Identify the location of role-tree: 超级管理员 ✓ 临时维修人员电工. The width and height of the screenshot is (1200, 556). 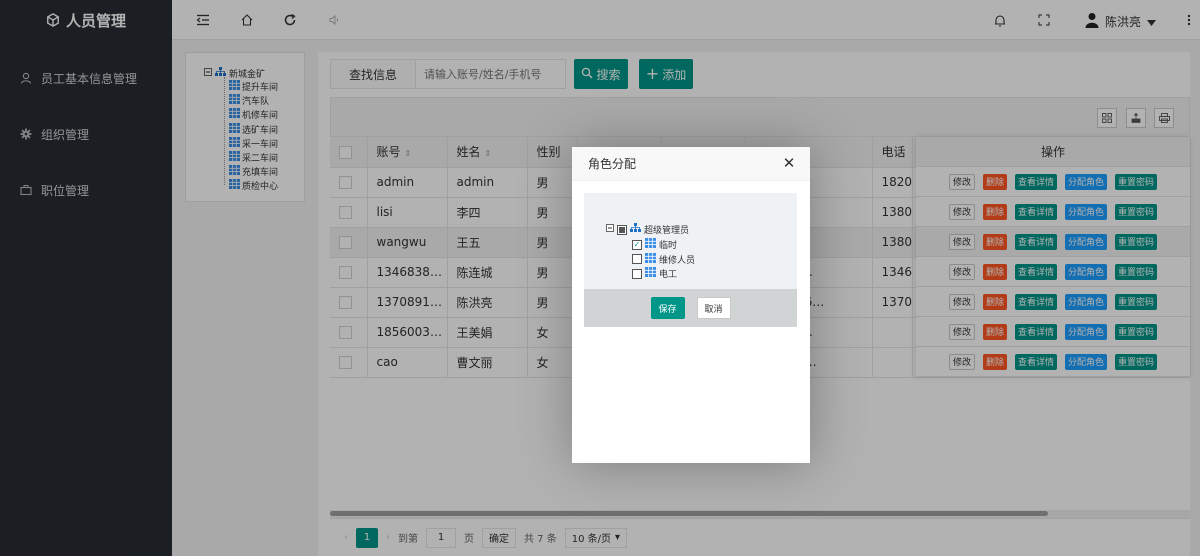
(690, 241).